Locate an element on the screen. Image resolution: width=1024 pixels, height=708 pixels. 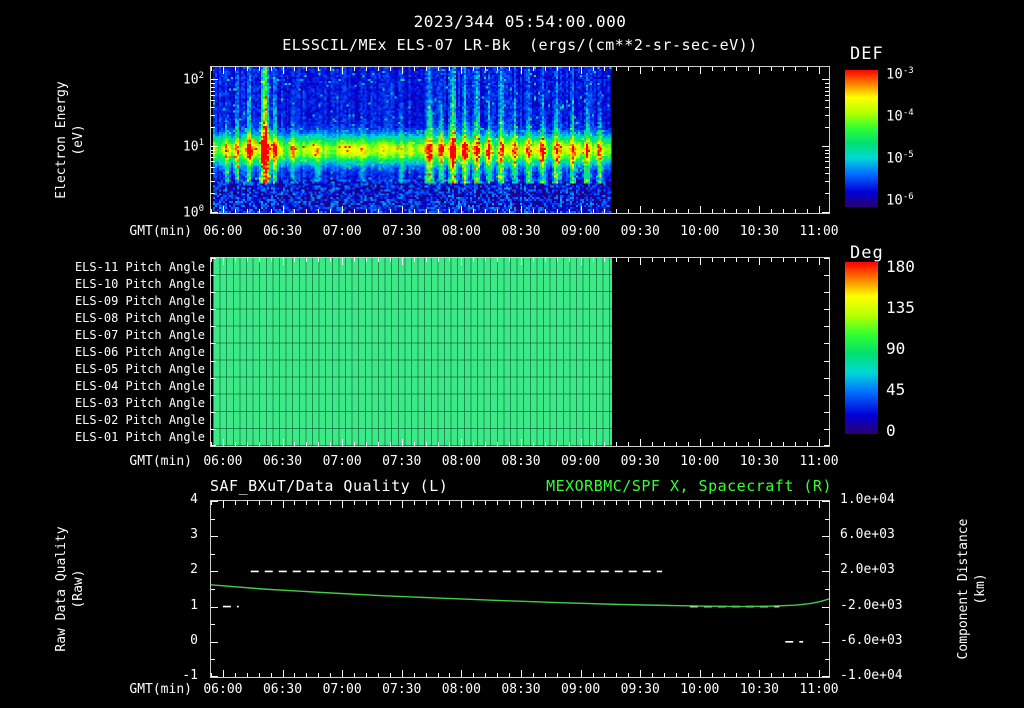
quality-tick-label: 3 is located at coordinates (194, 535).